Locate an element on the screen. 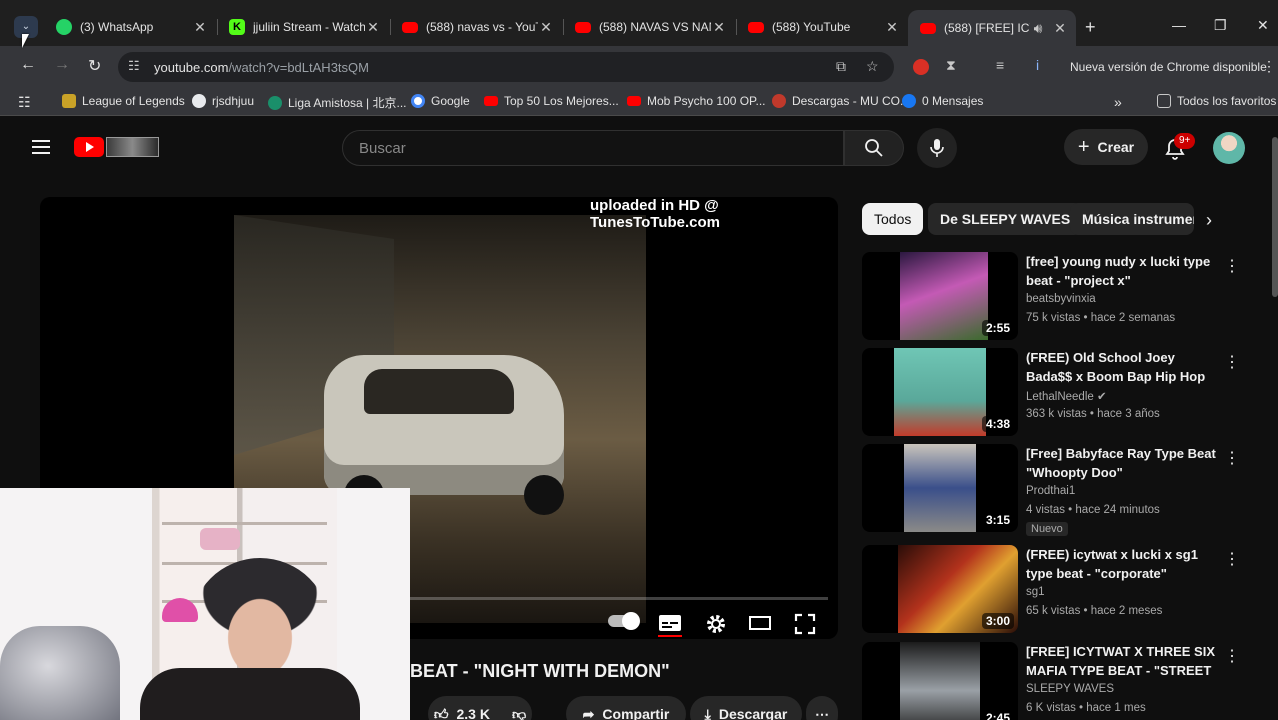 This screenshot has height=720, width=1278. search-input is located at coordinates (594, 148).